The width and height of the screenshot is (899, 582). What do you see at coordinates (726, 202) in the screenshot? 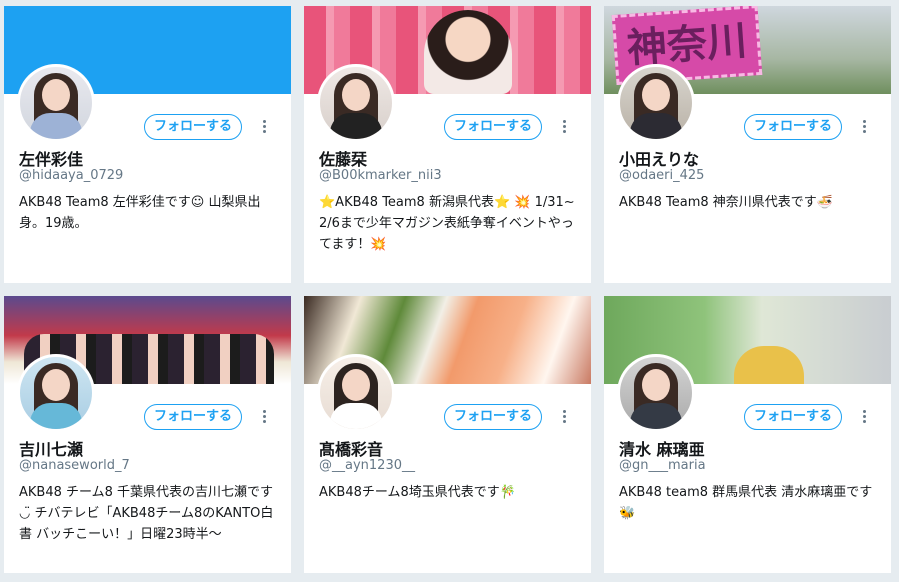
I see `profile-bio: AKB48 Team8 神奈川県代表です🍜` at bounding box center [726, 202].